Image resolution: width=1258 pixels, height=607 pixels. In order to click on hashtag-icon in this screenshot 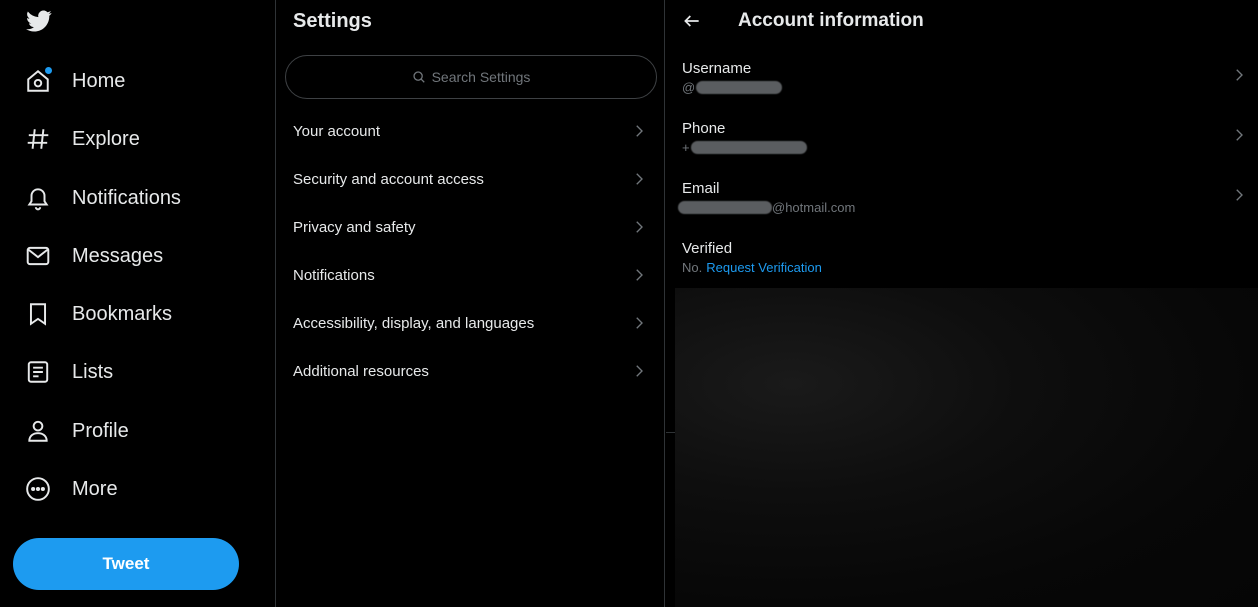, I will do `click(38, 139)`.